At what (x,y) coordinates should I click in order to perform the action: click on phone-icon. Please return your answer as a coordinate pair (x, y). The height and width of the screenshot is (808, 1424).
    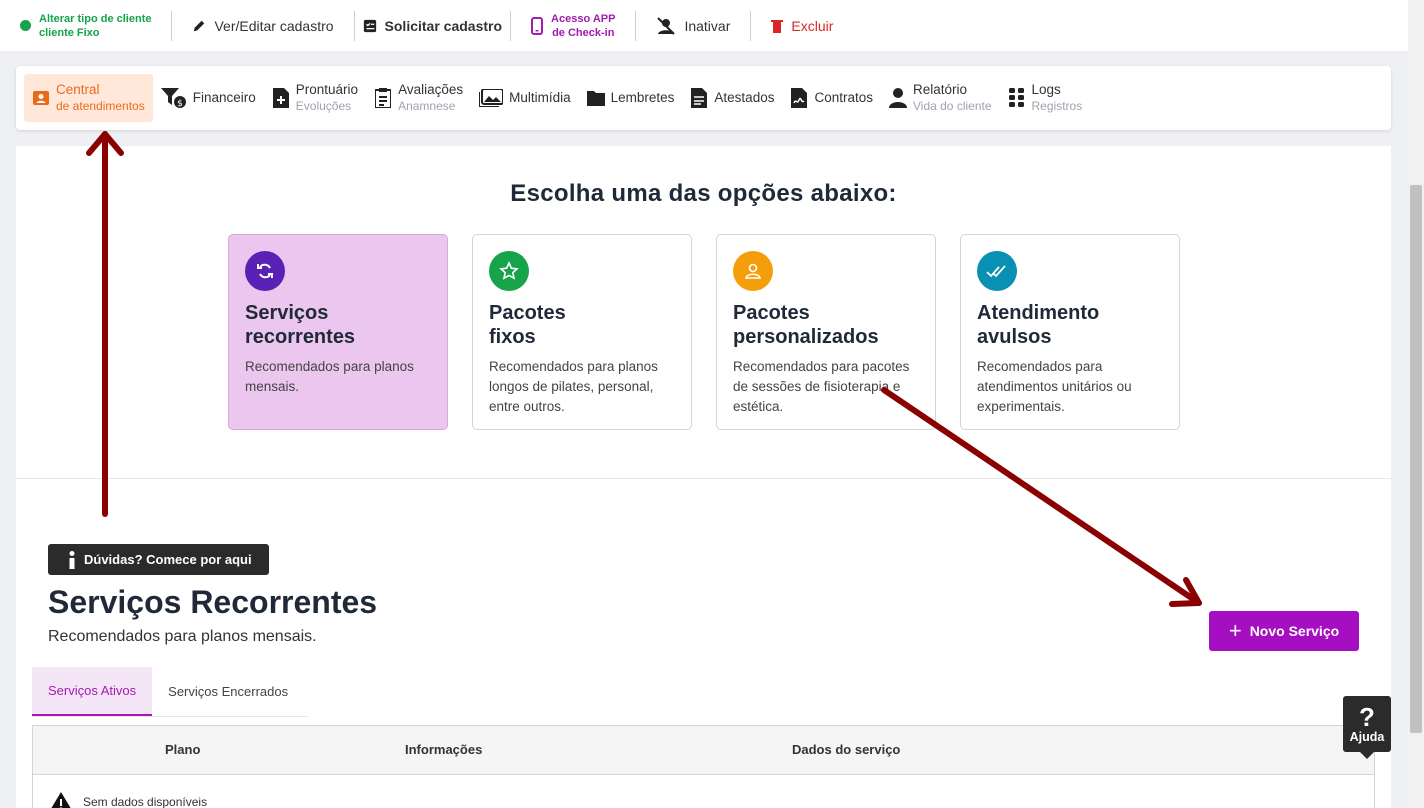
    Looking at the image, I should click on (537, 25).